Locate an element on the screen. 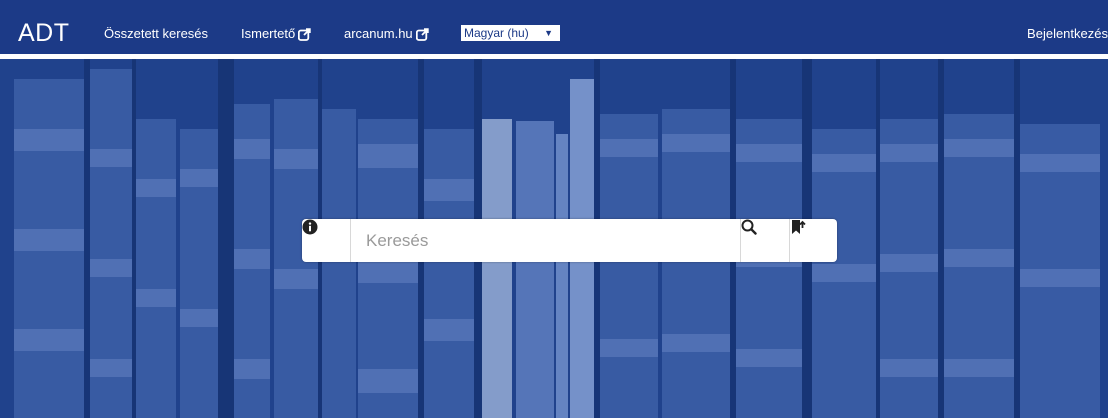 The image size is (1108, 418). nav-advanced-search: Összetett keresés is located at coordinates (156, 34).